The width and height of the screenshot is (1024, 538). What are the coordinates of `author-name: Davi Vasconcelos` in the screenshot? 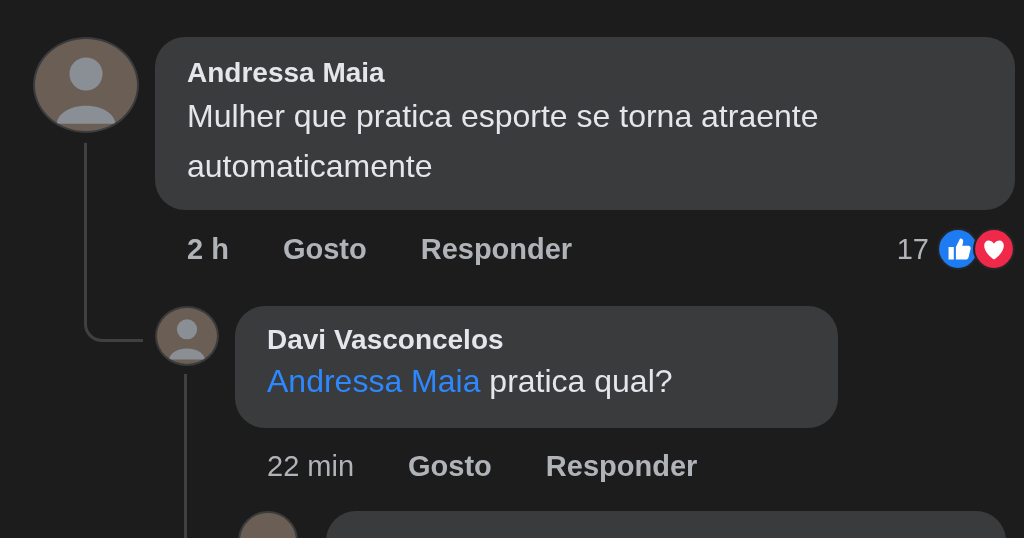 It's located at (536, 340).